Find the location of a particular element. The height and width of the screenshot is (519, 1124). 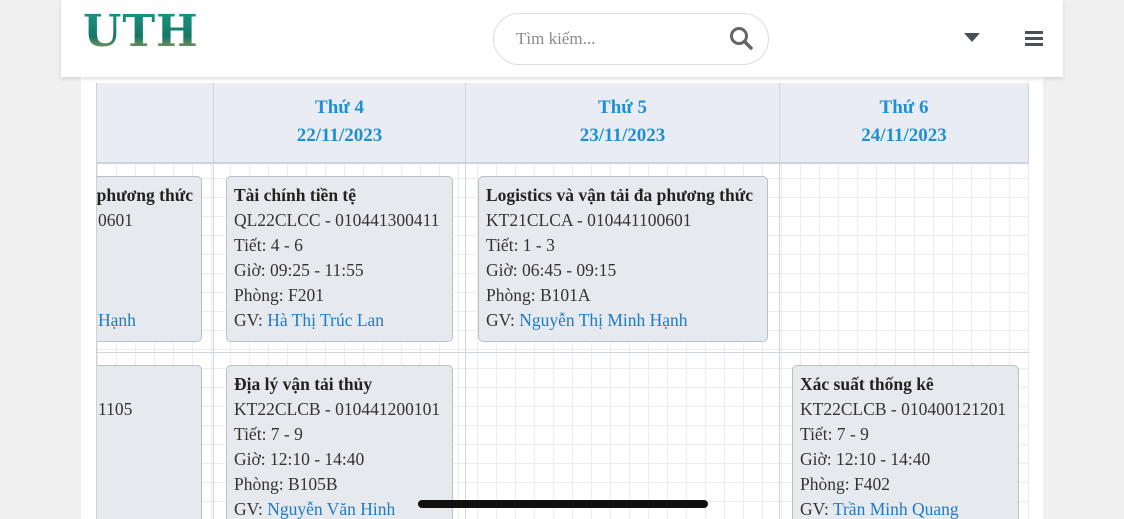

lecturer-name: Trần Minh Quang is located at coordinates (896, 509).